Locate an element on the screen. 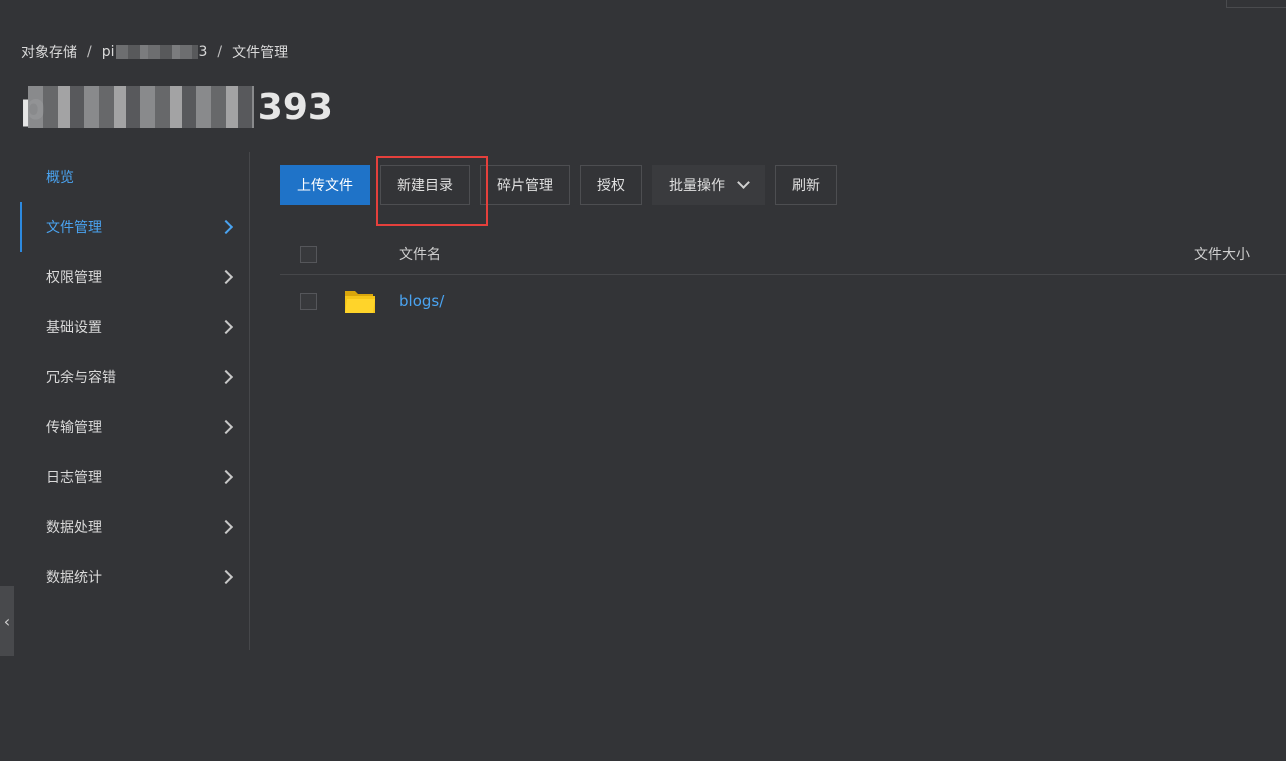 The image size is (1286, 761). sidebar-item-label: 日志管理 is located at coordinates (74, 478).